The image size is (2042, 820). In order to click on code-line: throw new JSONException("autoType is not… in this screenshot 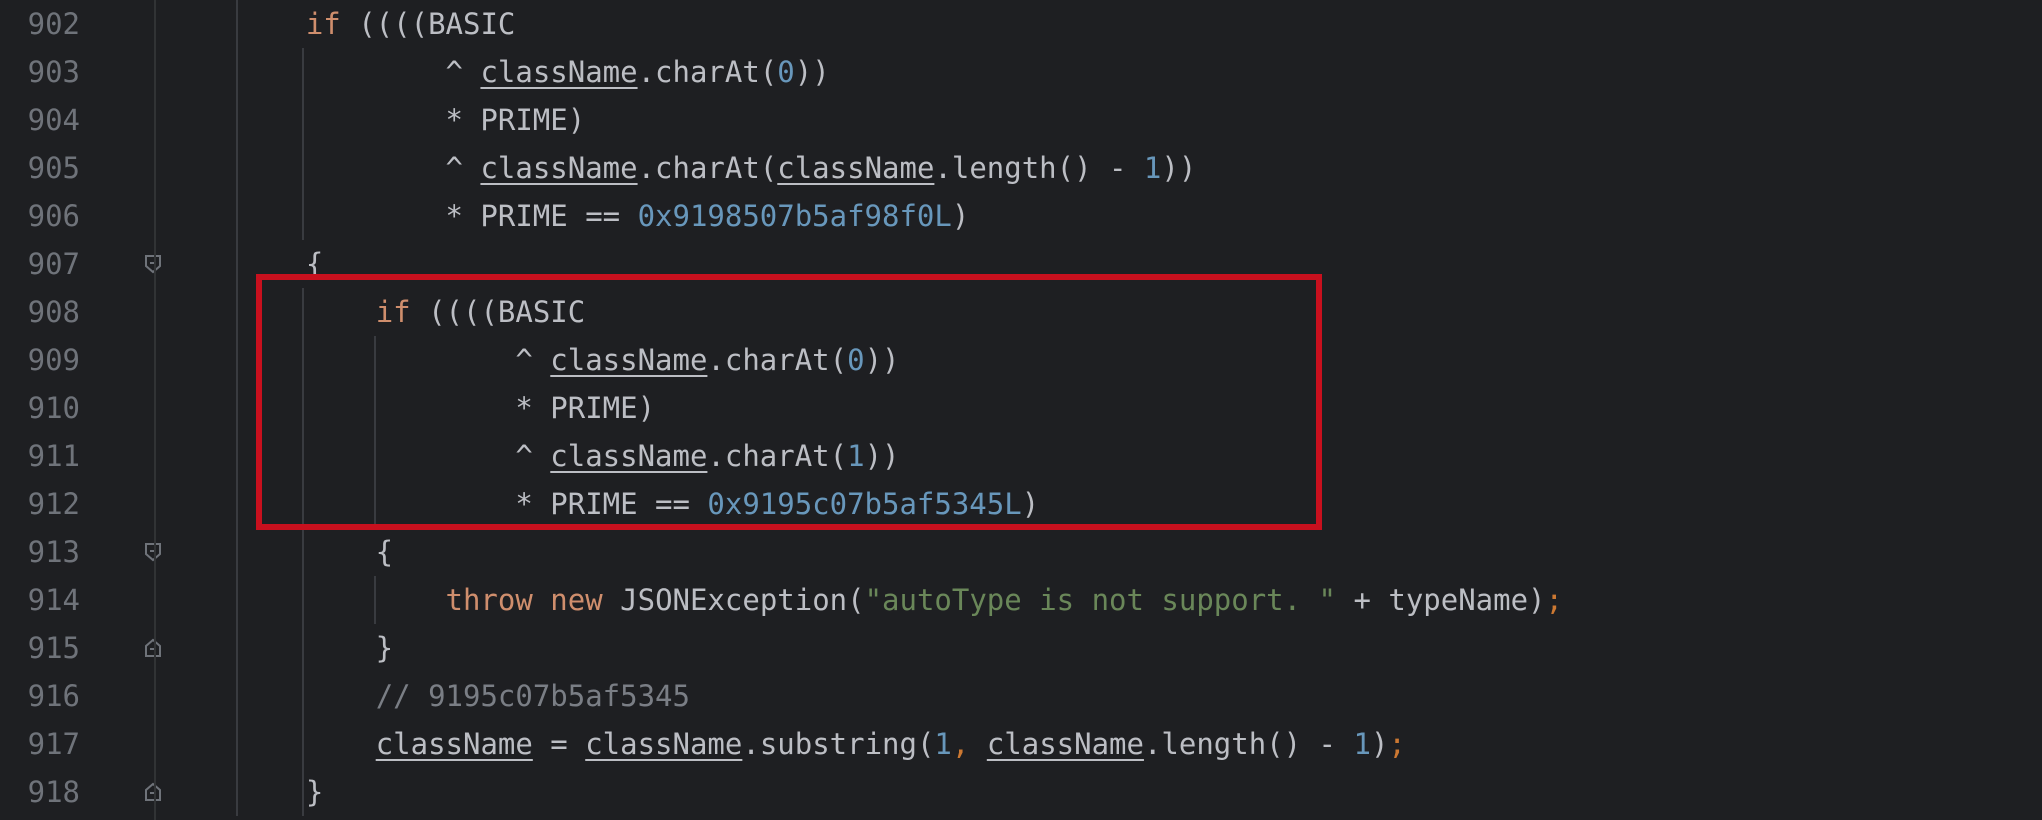, I will do `click(1139, 600)`.